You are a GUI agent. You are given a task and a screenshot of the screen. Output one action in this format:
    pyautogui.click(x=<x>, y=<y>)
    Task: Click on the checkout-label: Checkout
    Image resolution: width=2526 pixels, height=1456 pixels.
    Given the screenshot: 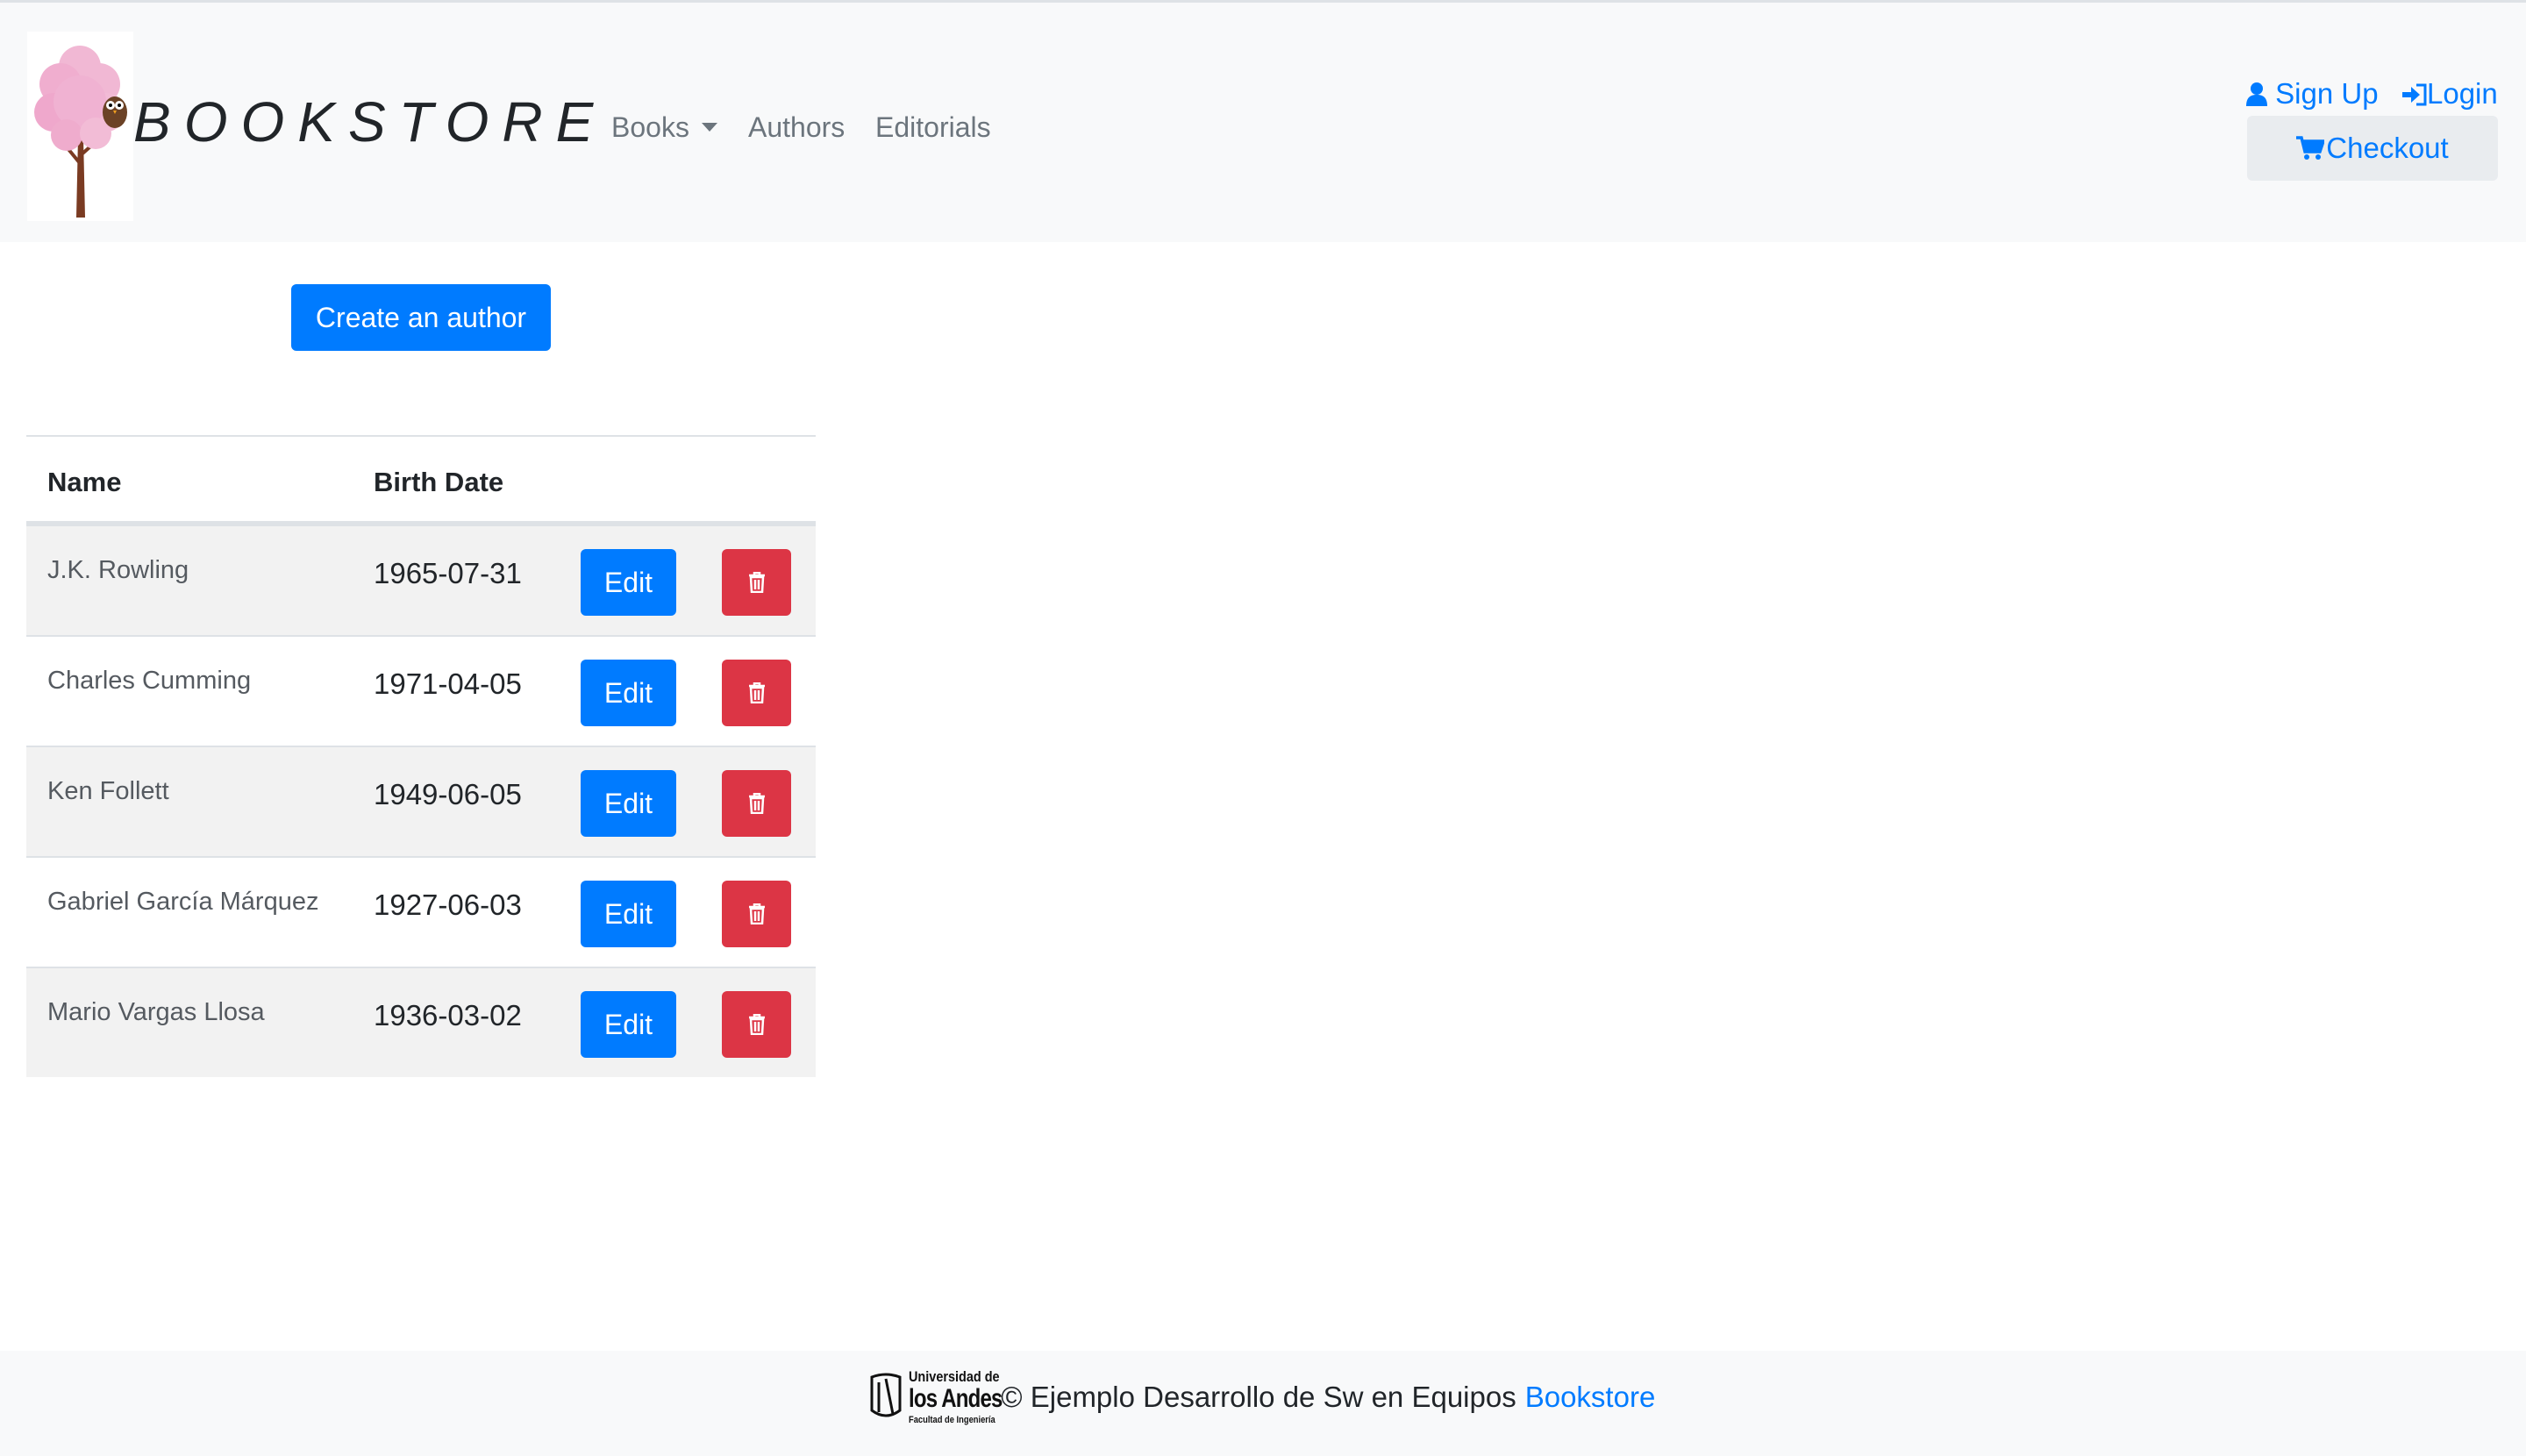 What is the action you would take?
    pyautogui.click(x=2387, y=148)
    